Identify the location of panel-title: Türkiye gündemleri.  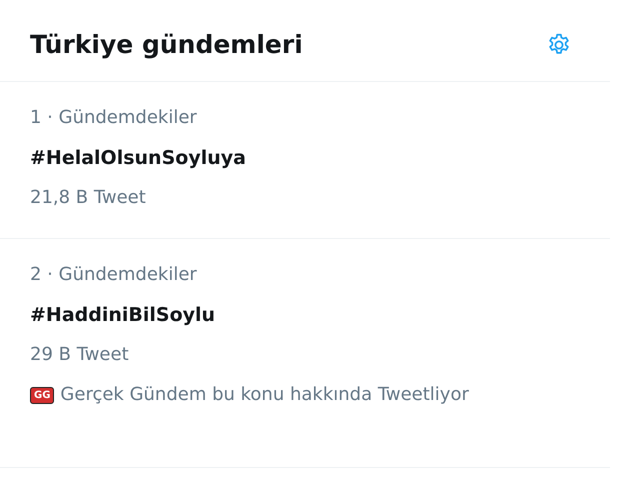
(166, 44).